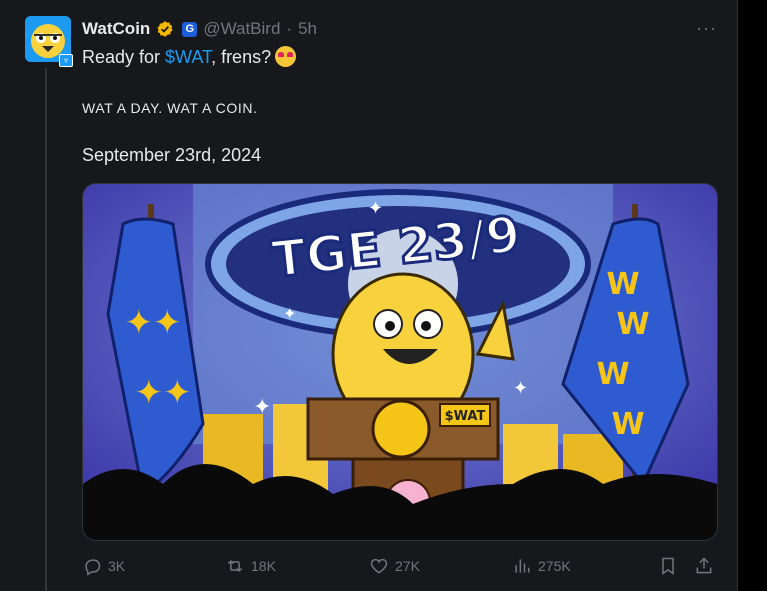 The width and height of the screenshot is (767, 591). What do you see at coordinates (554, 566) in the screenshot?
I see `views-count: 275K` at bounding box center [554, 566].